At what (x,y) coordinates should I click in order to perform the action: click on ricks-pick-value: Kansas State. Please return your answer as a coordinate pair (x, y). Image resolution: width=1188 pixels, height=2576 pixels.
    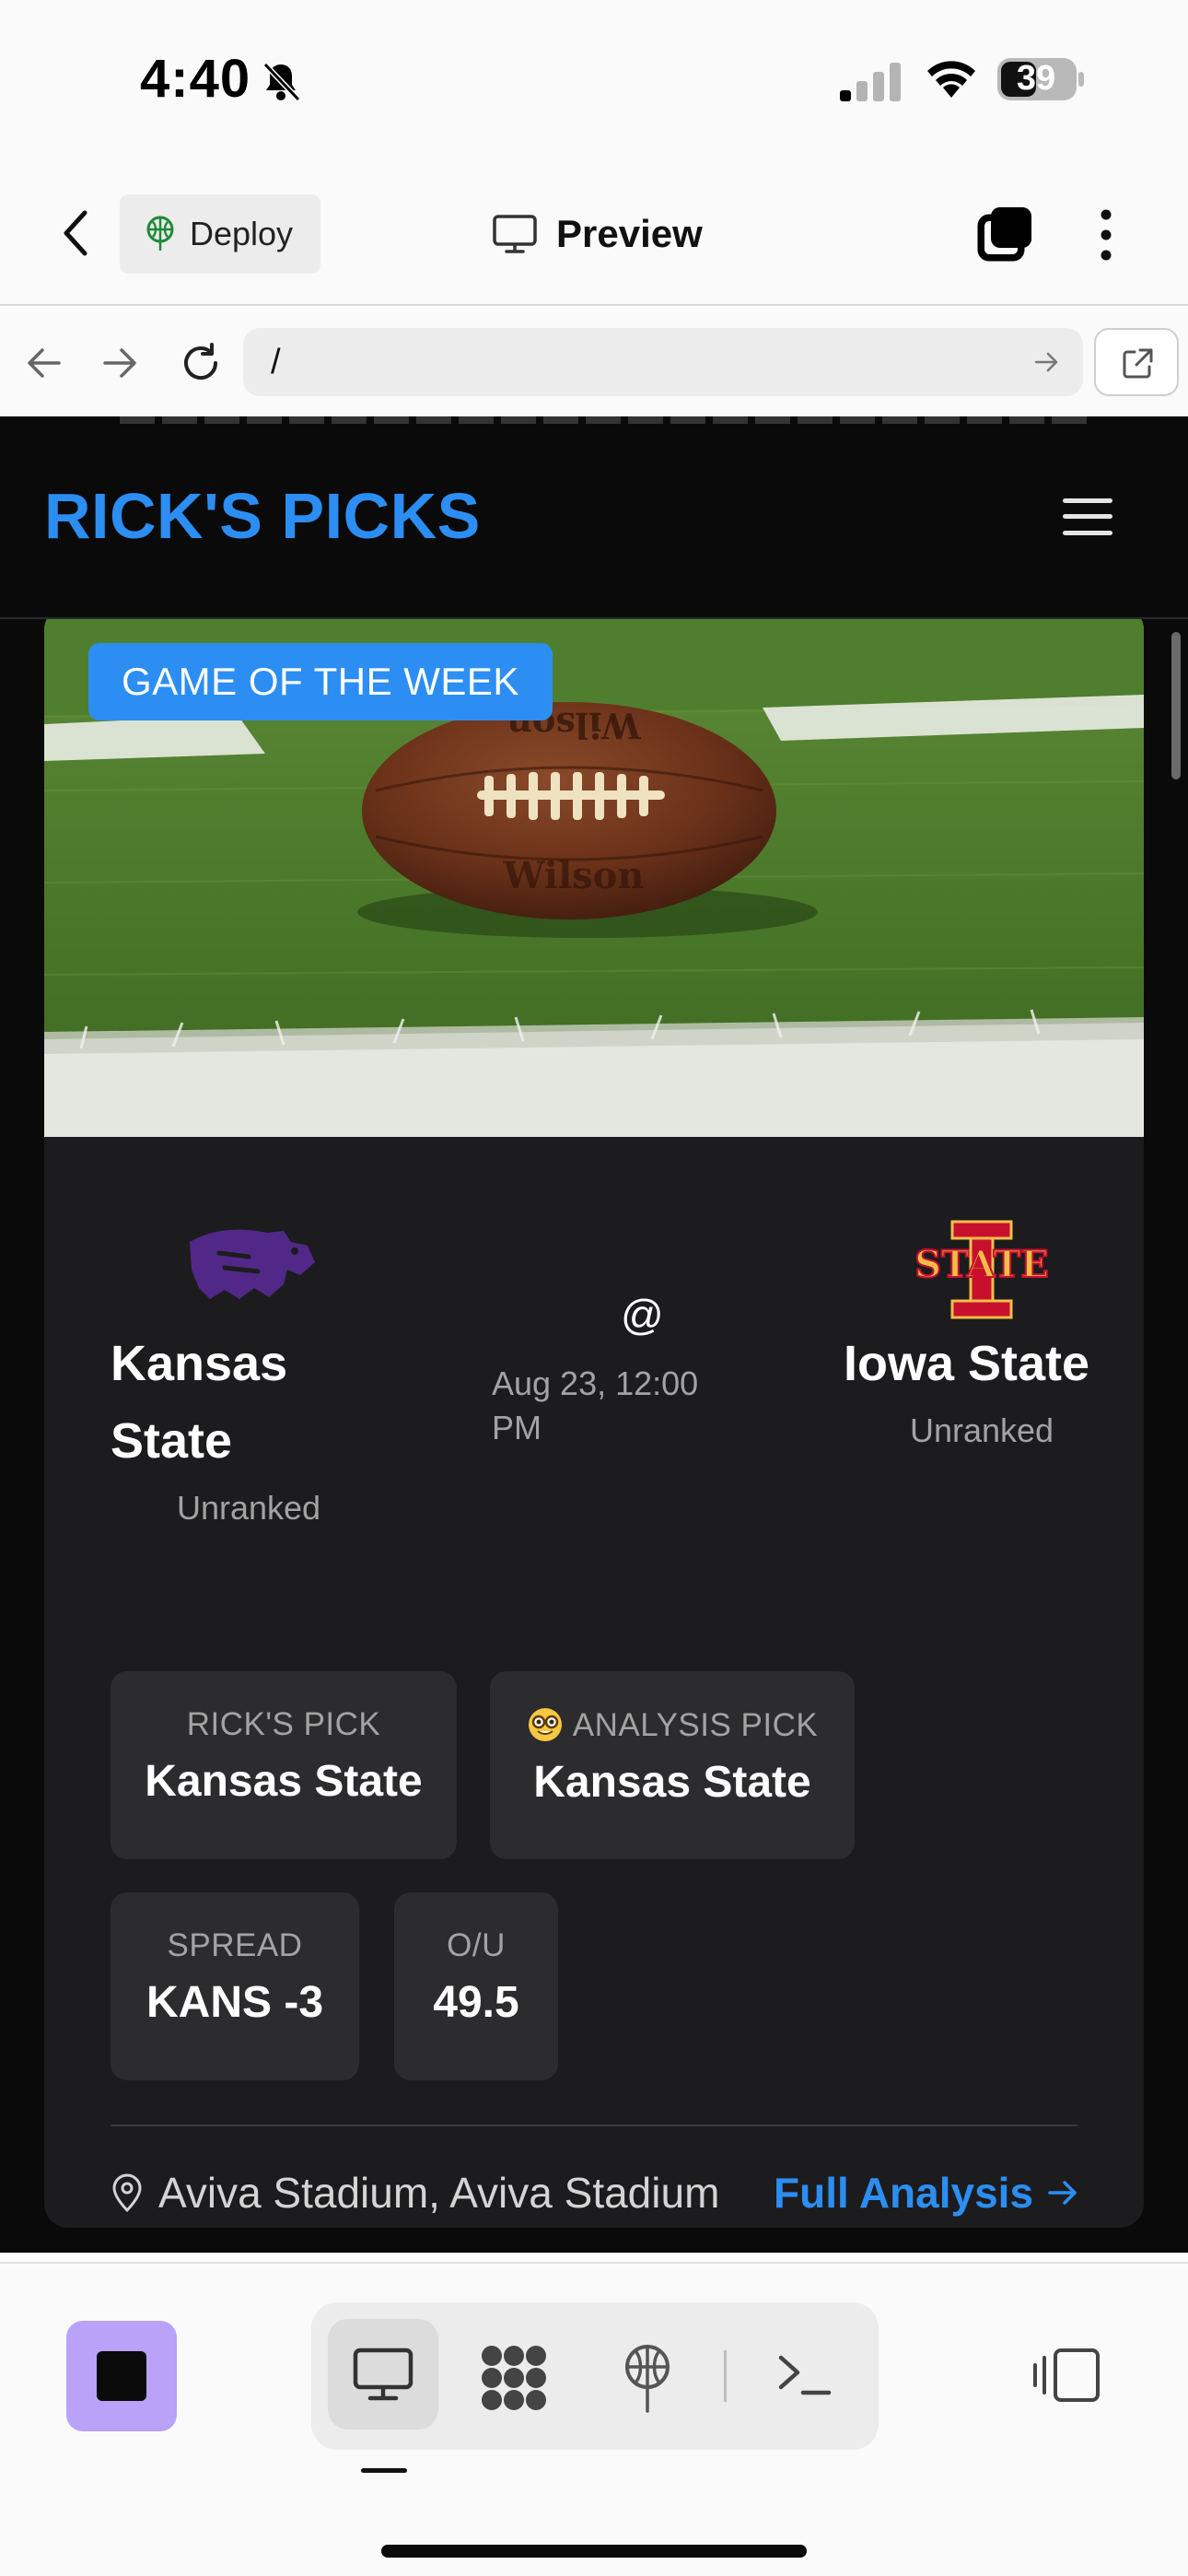
    Looking at the image, I should click on (284, 1781).